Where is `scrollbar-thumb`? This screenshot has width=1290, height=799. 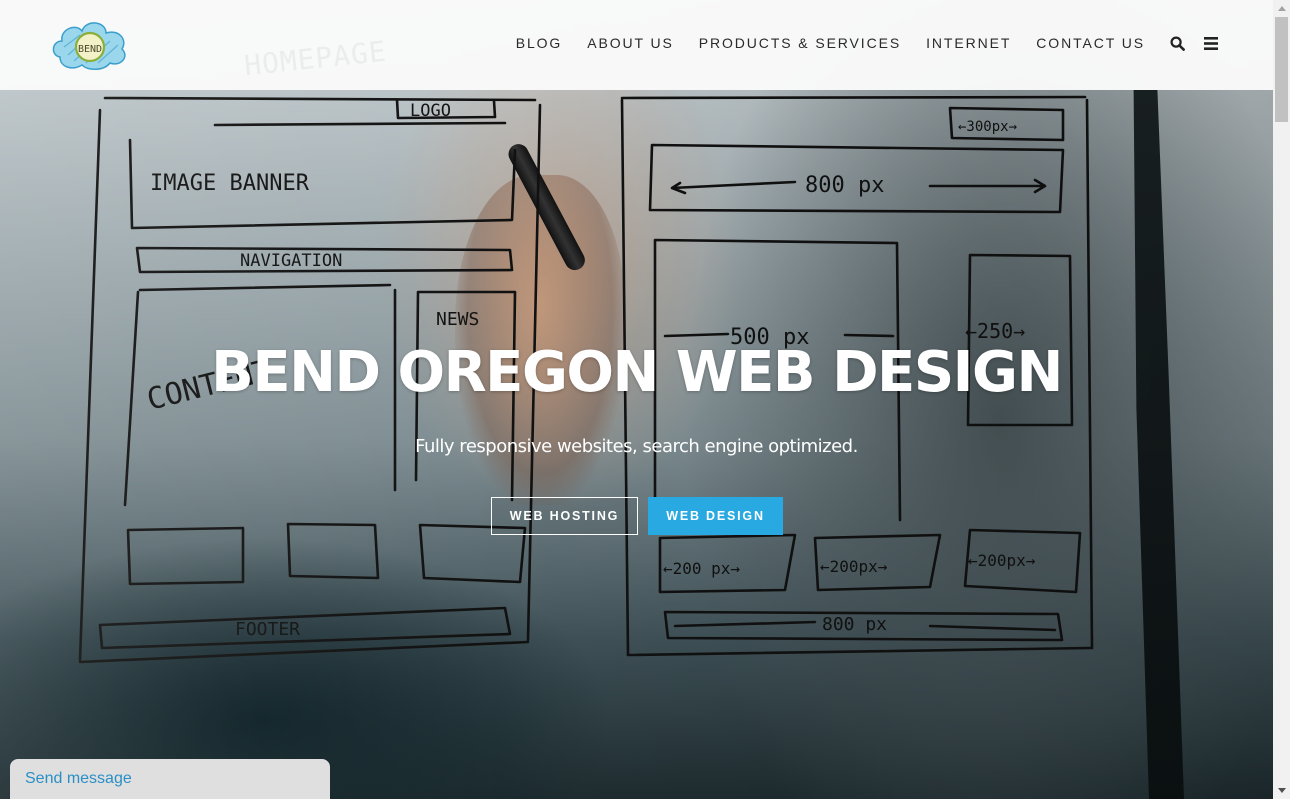 scrollbar-thumb is located at coordinates (1281, 69).